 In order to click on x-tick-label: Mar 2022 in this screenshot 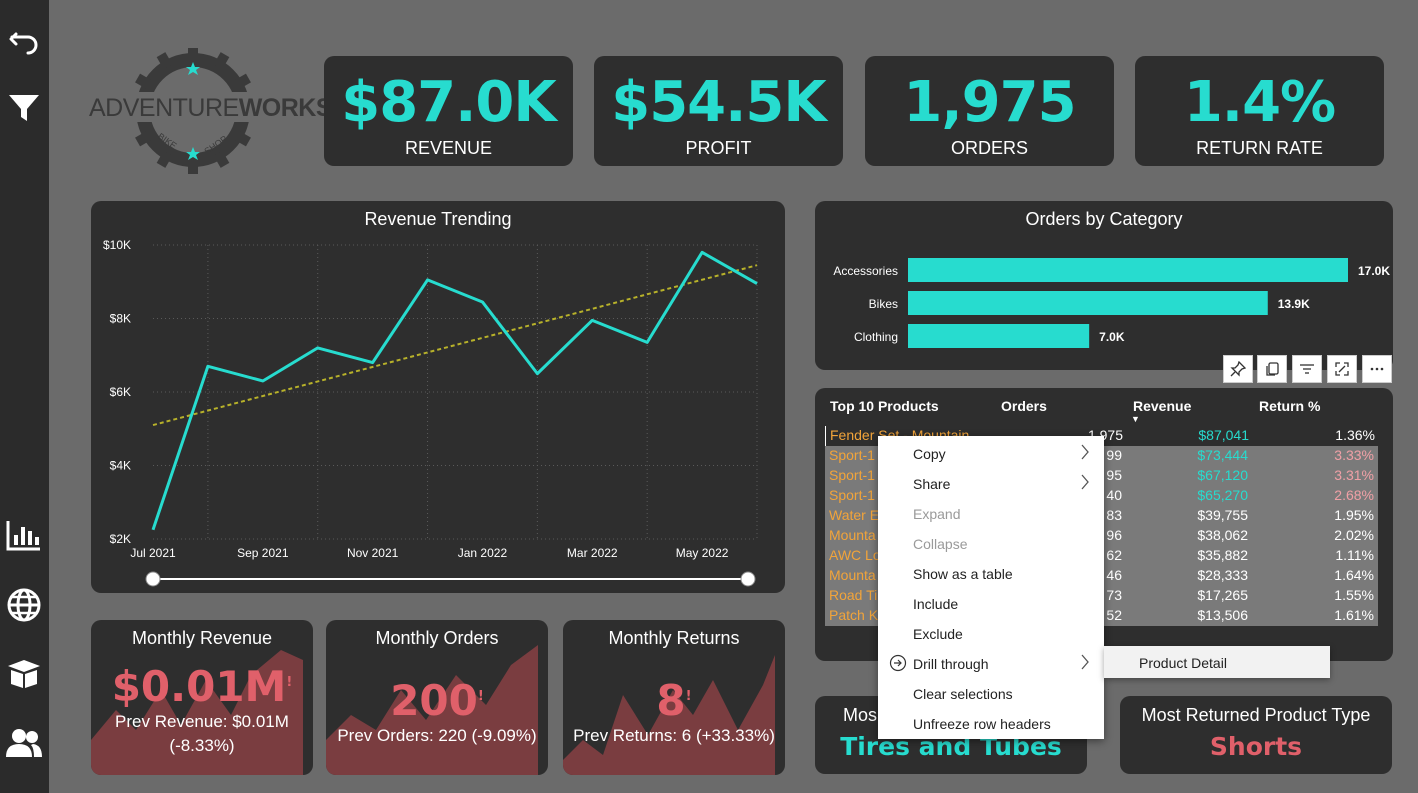, I will do `click(592, 553)`.